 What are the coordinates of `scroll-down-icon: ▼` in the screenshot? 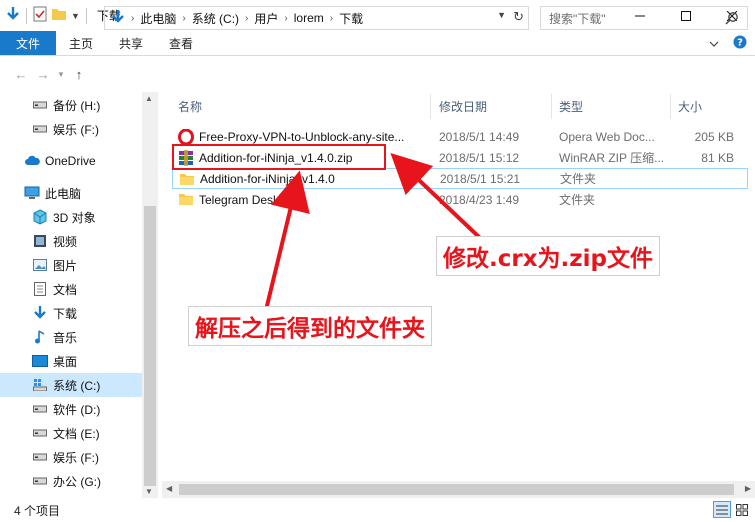 It's located at (149, 491).